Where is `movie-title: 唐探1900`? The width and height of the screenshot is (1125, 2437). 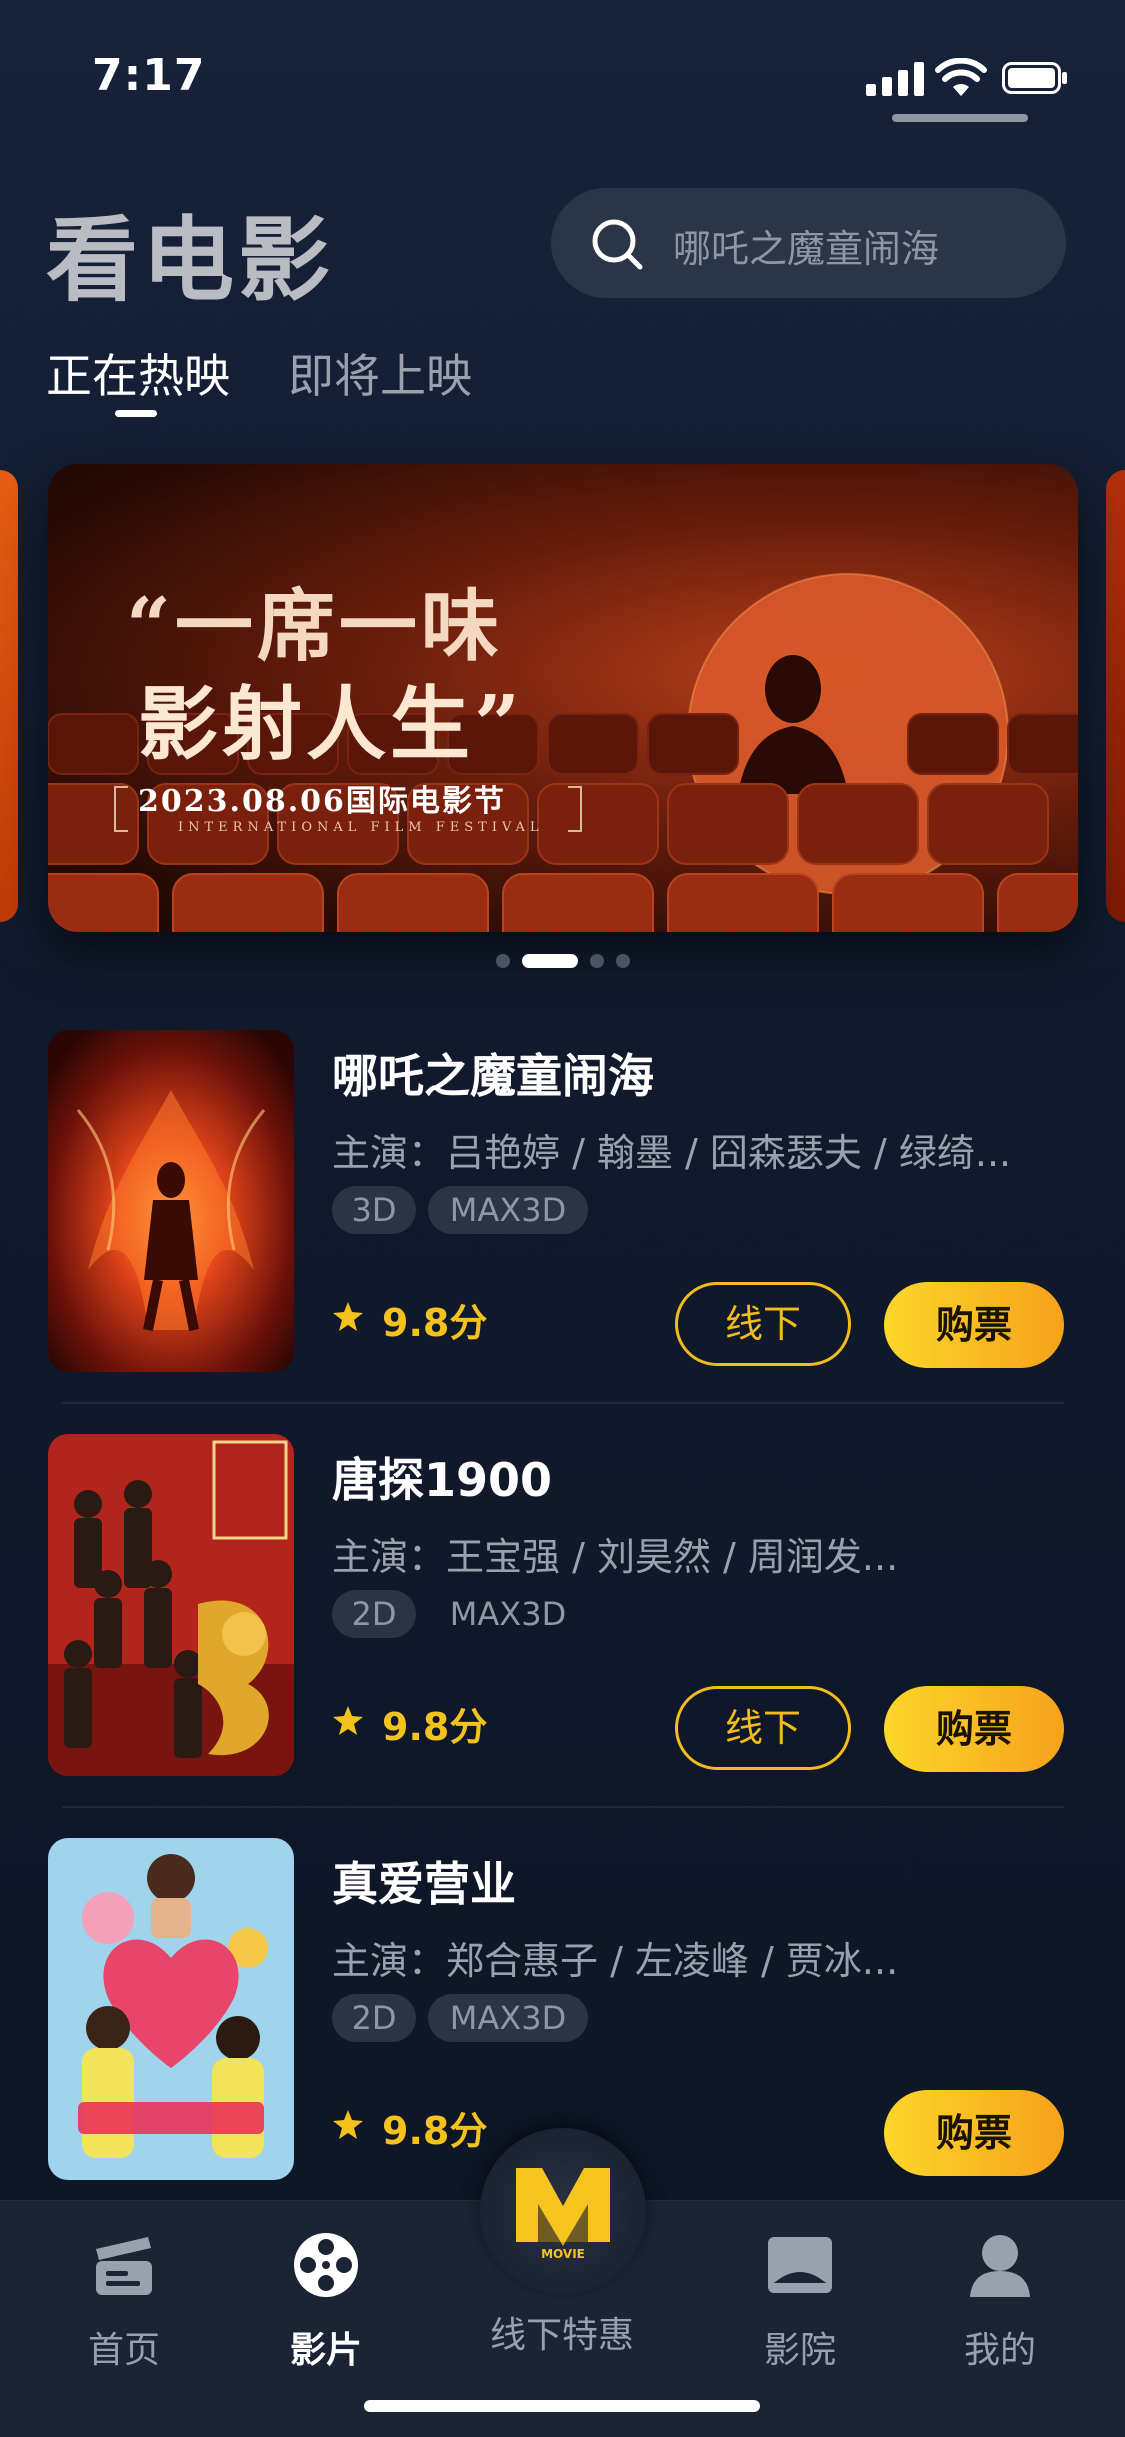
movie-title: 唐探1900 is located at coordinates (442, 1477).